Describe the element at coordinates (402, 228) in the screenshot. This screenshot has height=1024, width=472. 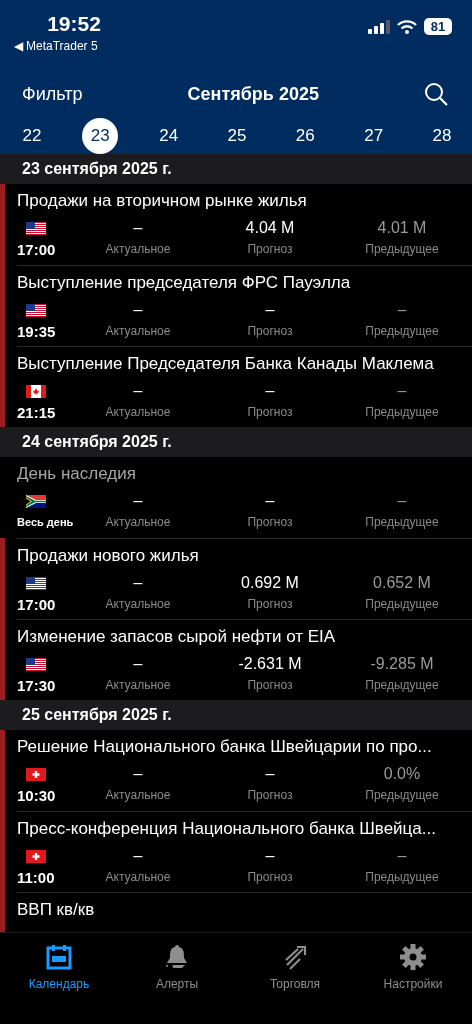
I see `previous-value: 4.01 M` at that location.